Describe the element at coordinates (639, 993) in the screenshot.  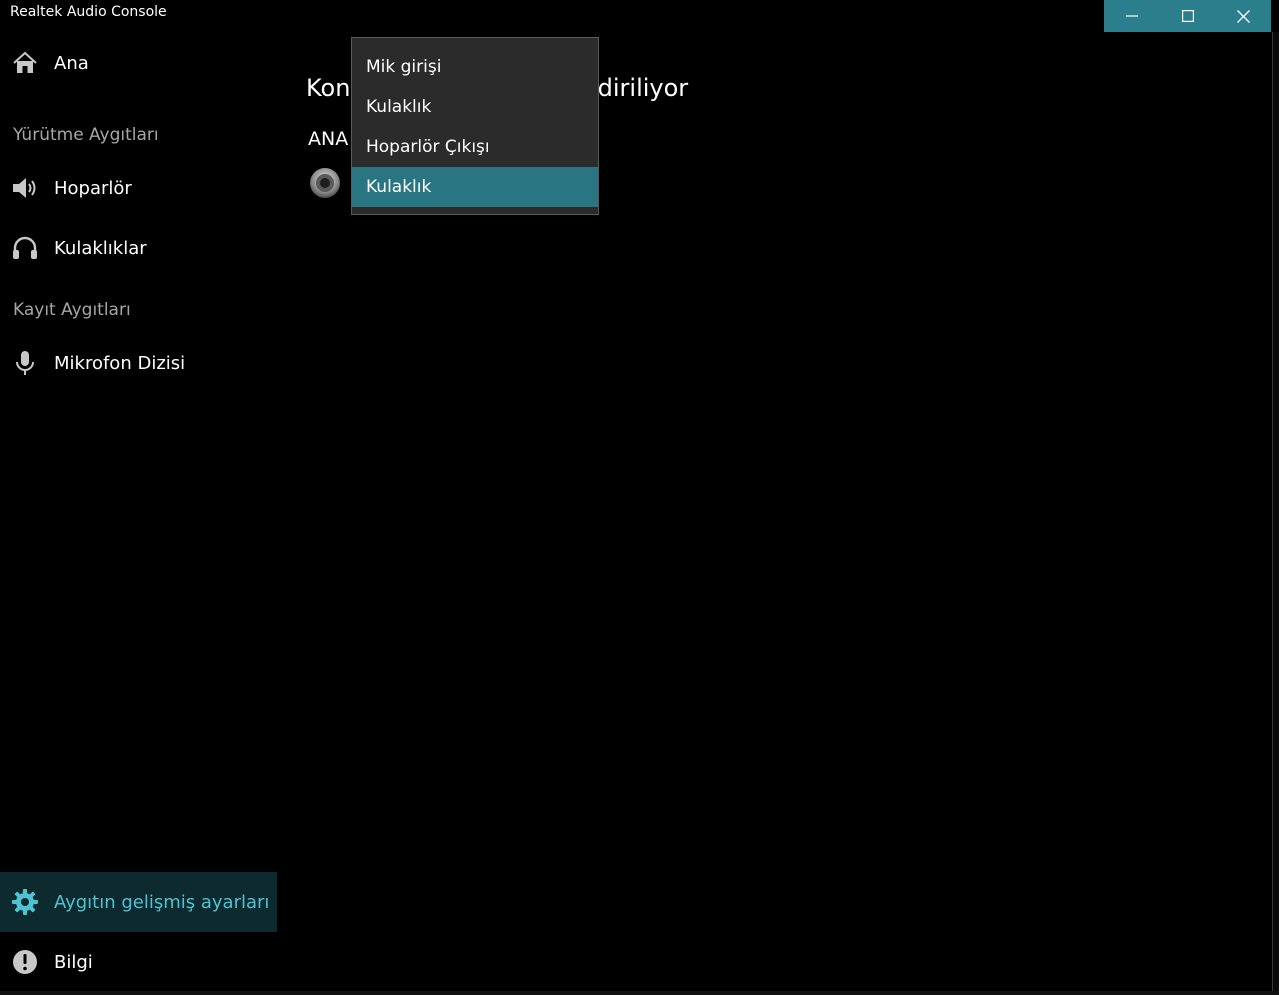
I see `window-bottom-edge` at that location.